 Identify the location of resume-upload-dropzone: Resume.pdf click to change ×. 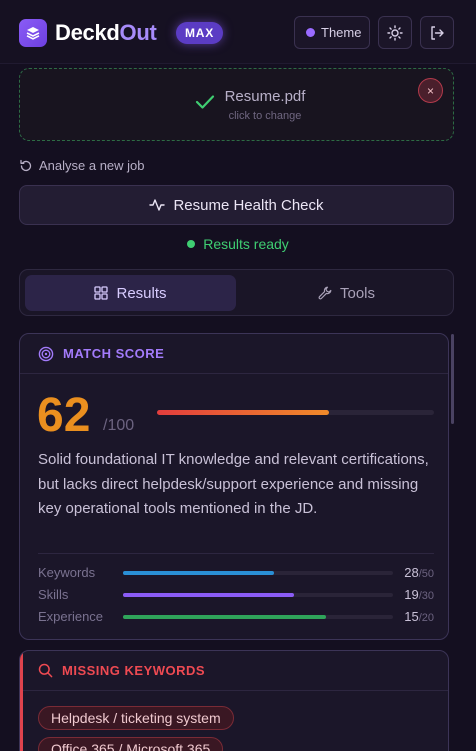
(236, 104).